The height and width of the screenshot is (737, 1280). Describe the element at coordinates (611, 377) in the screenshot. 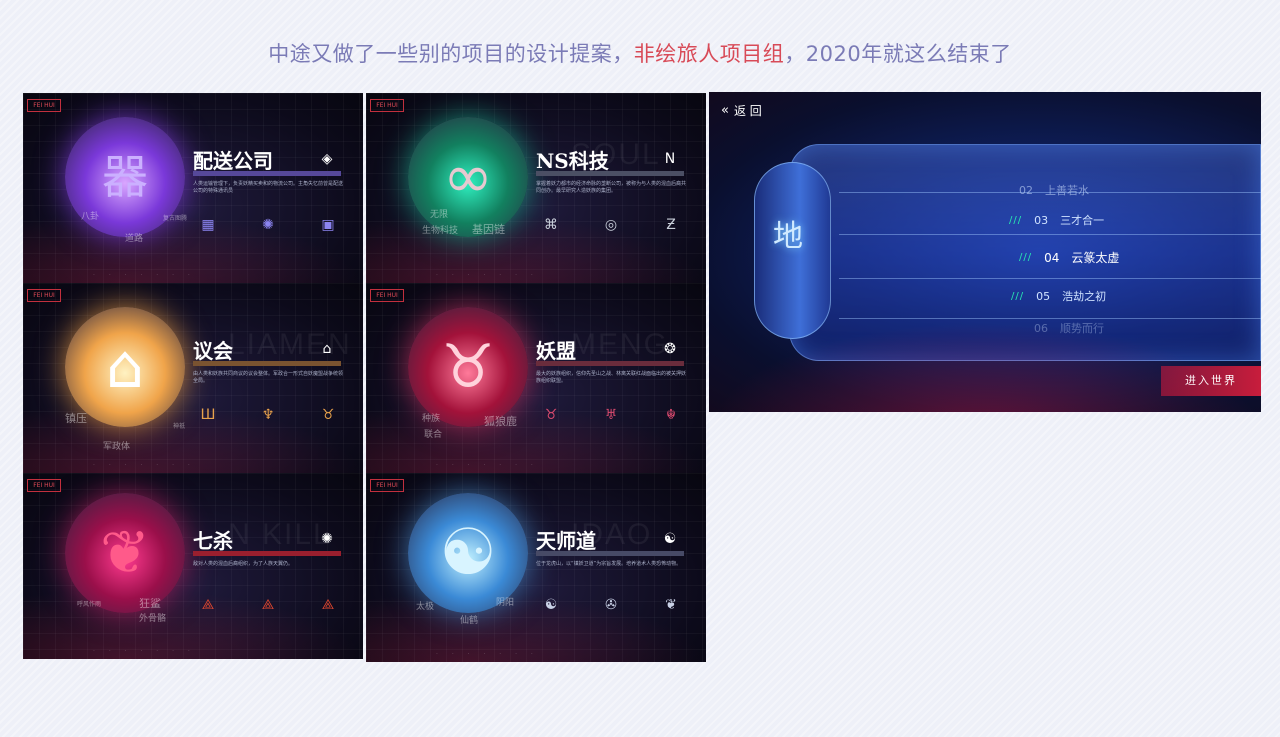

I see `card-desc: 最大的妖族组织，信仰先圣山之战、林离关联红战面临出的被关押妖族组织联盟。` at that location.